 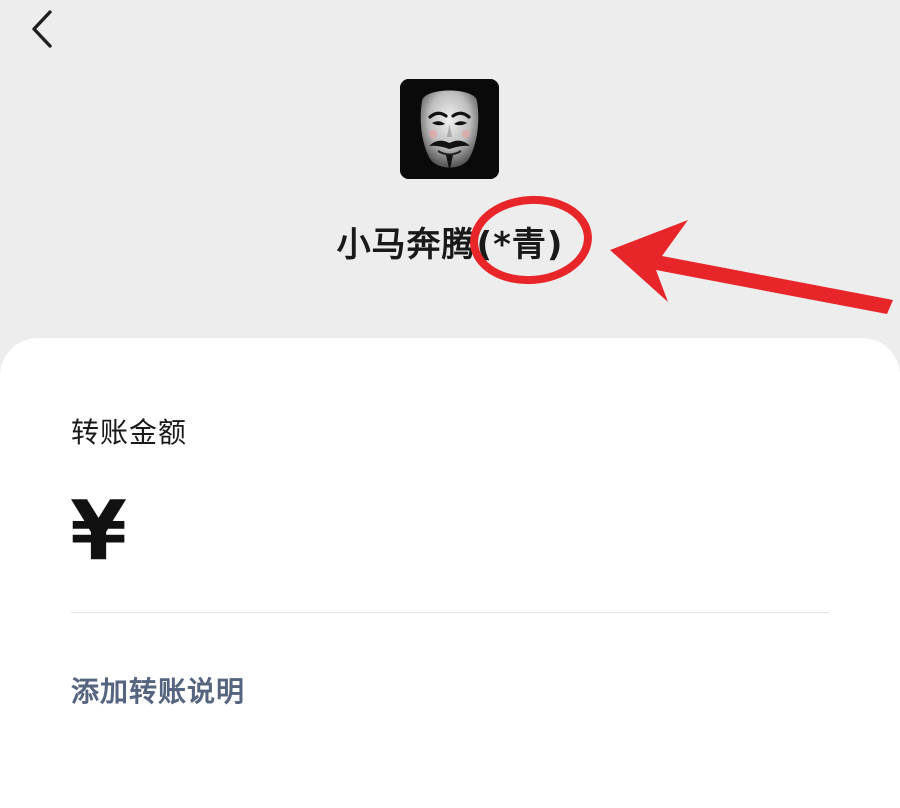 What do you see at coordinates (42, 29) in the screenshot?
I see `chevron-left-icon` at bounding box center [42, 29].